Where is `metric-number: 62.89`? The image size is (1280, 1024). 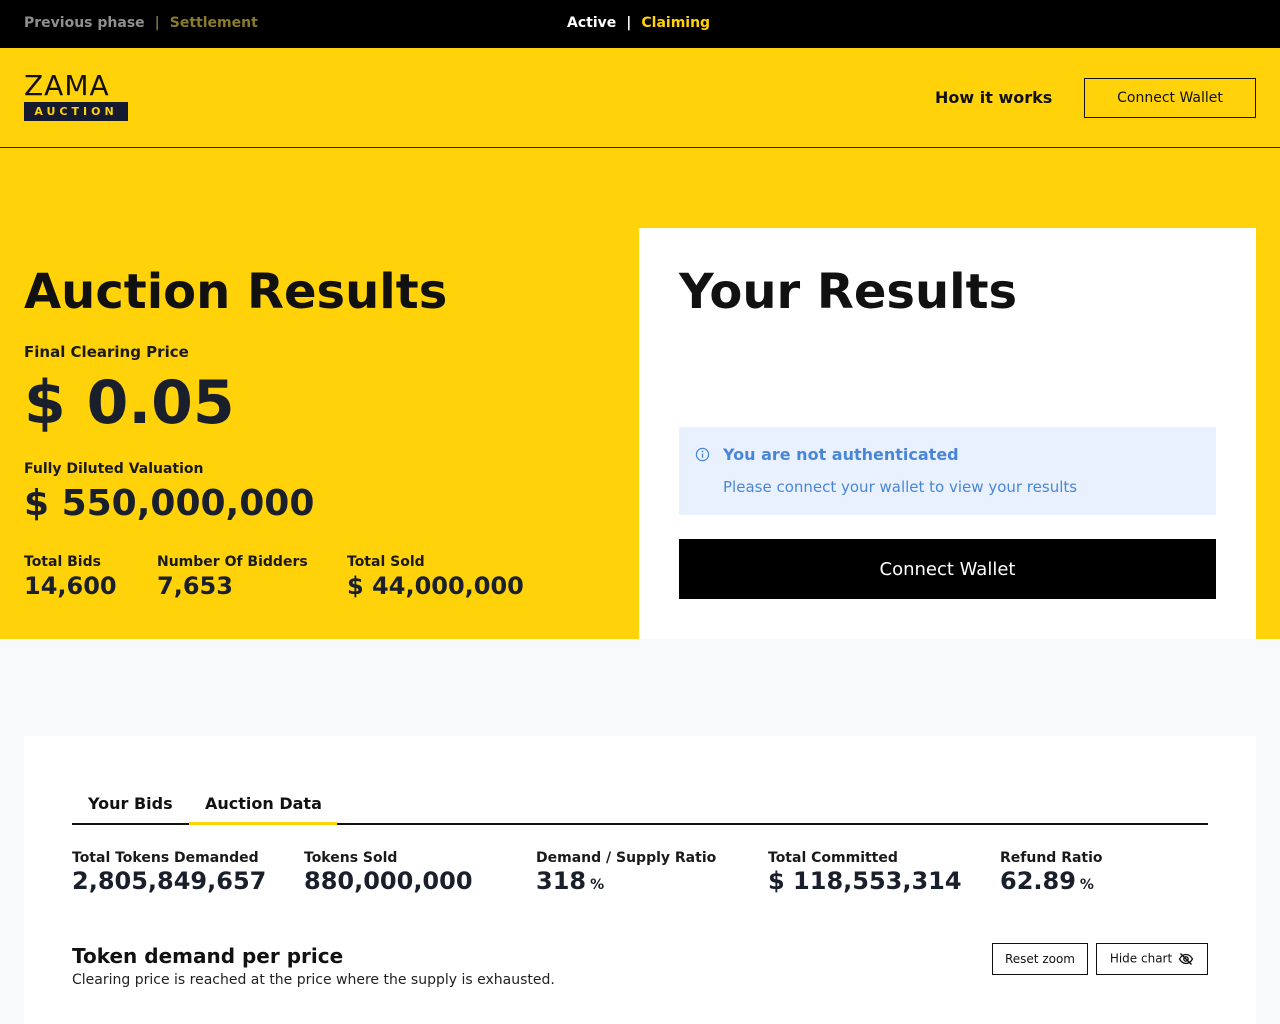
metric-number: 62.89 is located at coordinates (1038, 881).